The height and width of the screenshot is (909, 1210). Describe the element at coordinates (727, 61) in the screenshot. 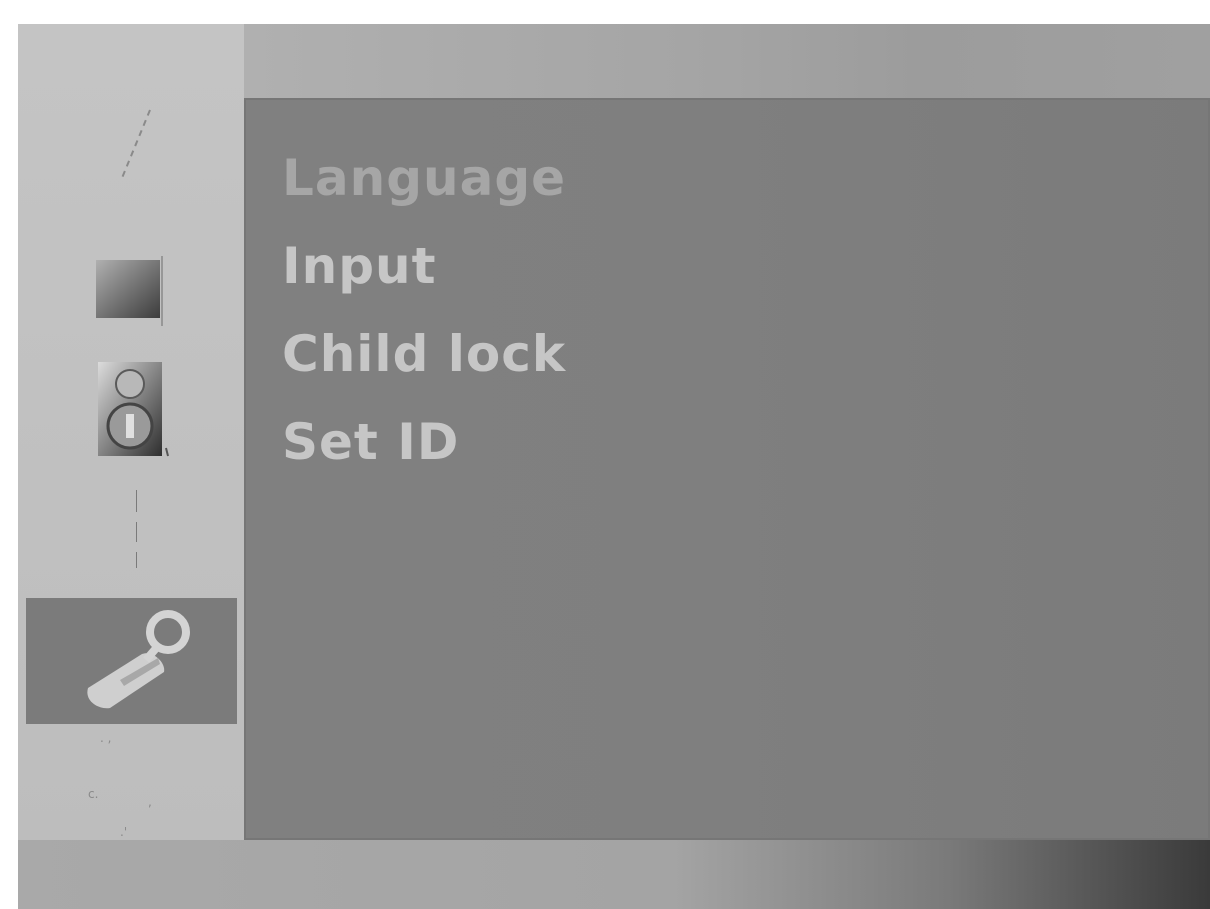

I see `top-band` at that location.